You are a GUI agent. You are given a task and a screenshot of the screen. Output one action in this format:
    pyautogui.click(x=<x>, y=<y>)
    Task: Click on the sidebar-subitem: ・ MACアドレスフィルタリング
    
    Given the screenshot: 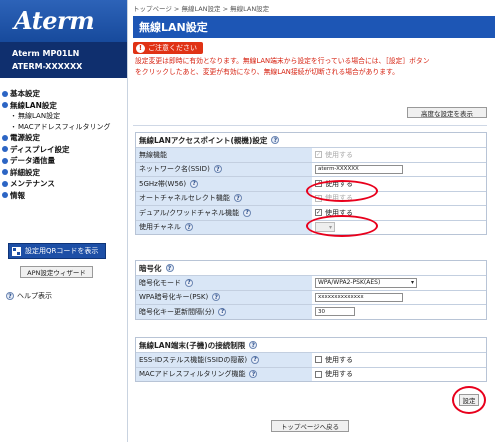 What is the action you would take?
    pyautogui.click(x=63, y=127)
    